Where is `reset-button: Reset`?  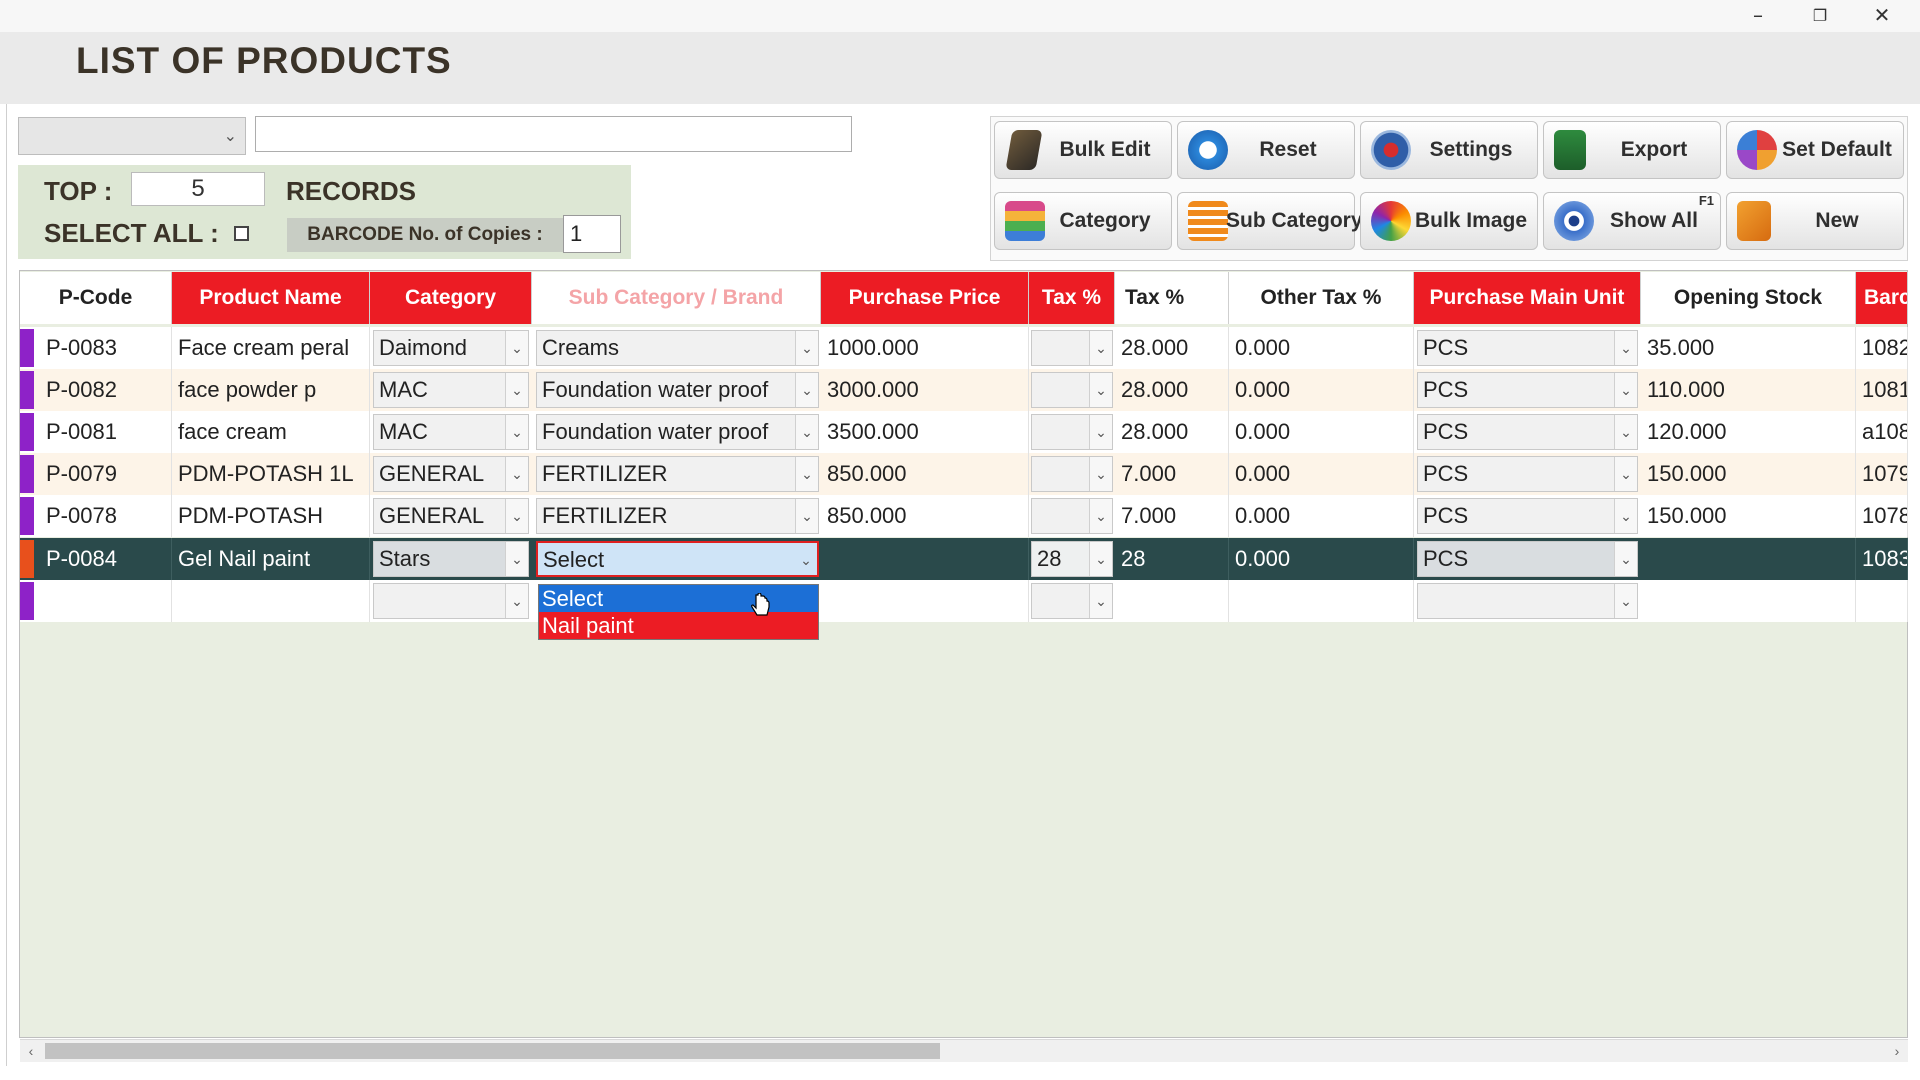
reset-button: Reset is located at coordinates (1266, 150).